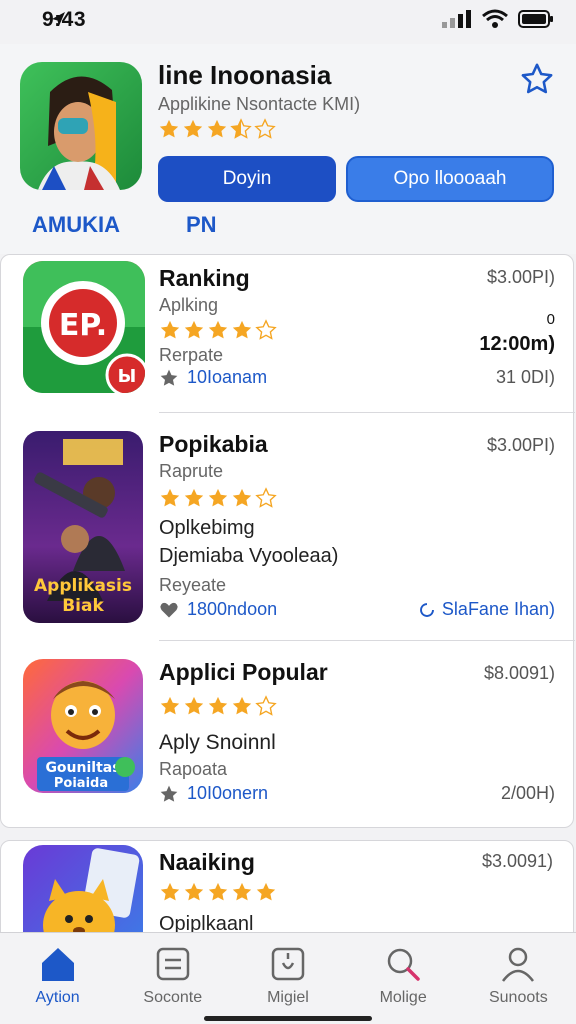  What do you see at coordinates (57, 964) in the screenshot?
I see `home-icon` at bounding box center [57, 964].